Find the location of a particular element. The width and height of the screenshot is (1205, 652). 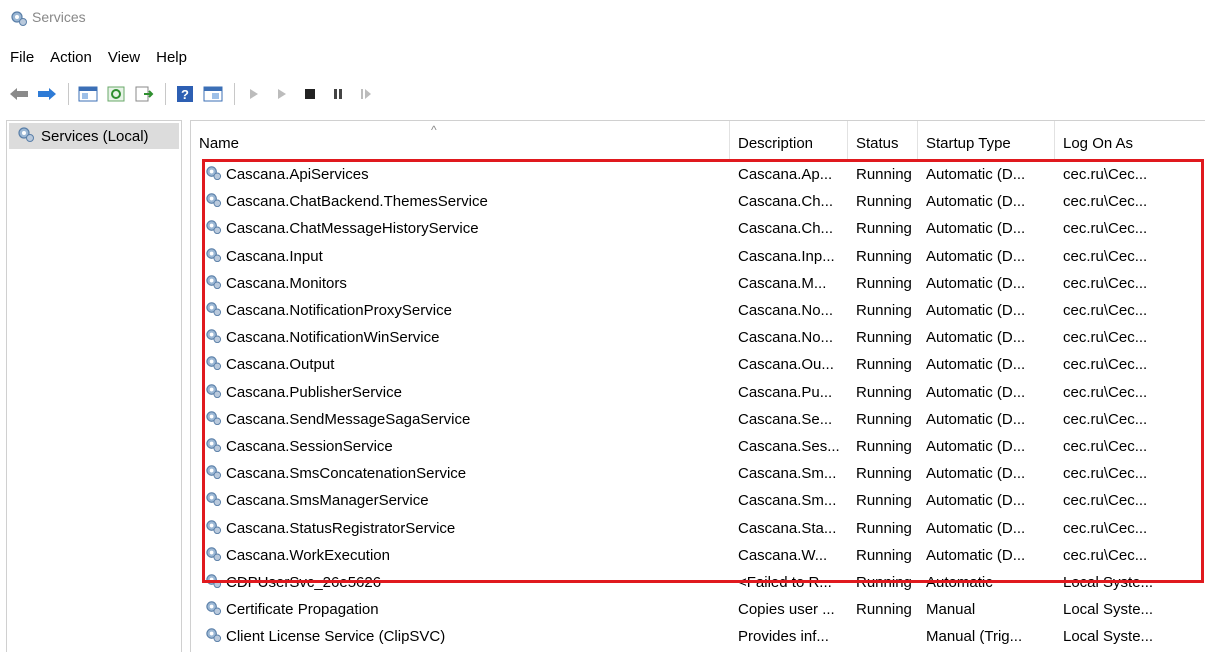

cell-name: CDPUserSvc_26e5626 is located at coordinates (460, 582).